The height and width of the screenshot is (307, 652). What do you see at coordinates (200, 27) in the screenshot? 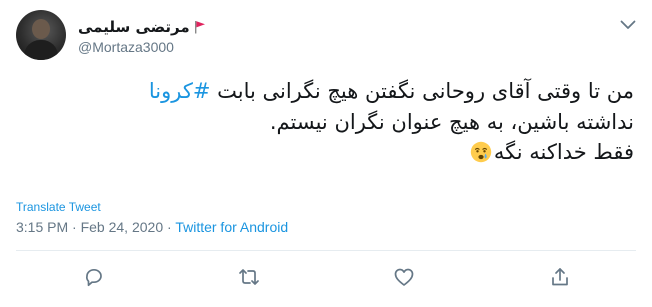
I see `red-flag-icon` at bounding box center [200, 27].